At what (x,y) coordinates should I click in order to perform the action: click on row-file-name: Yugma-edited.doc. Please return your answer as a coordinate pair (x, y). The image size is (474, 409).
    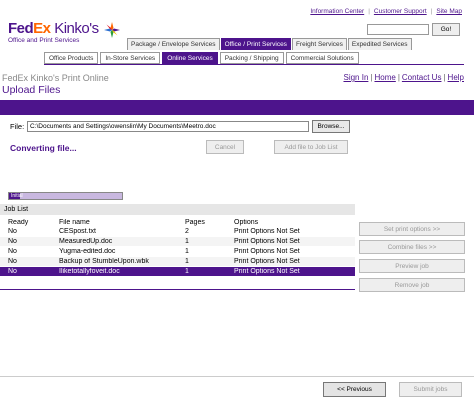
    Looking at the image, I should click on (87, 251).